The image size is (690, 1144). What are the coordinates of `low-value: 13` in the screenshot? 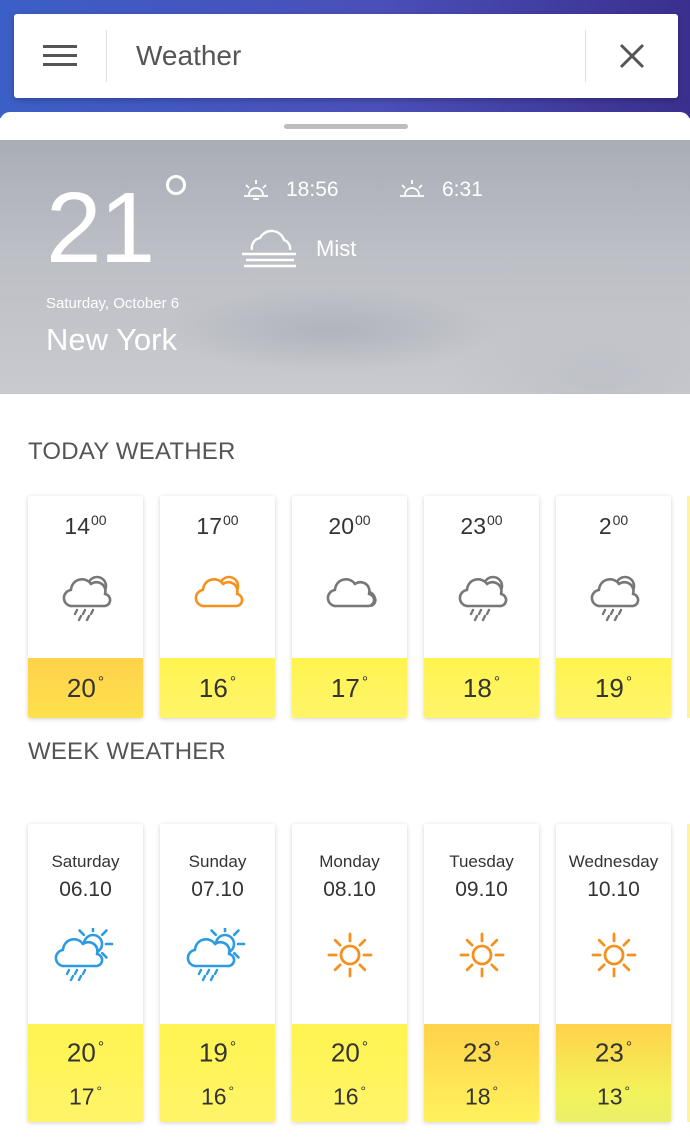 It's located at (609, 1096).